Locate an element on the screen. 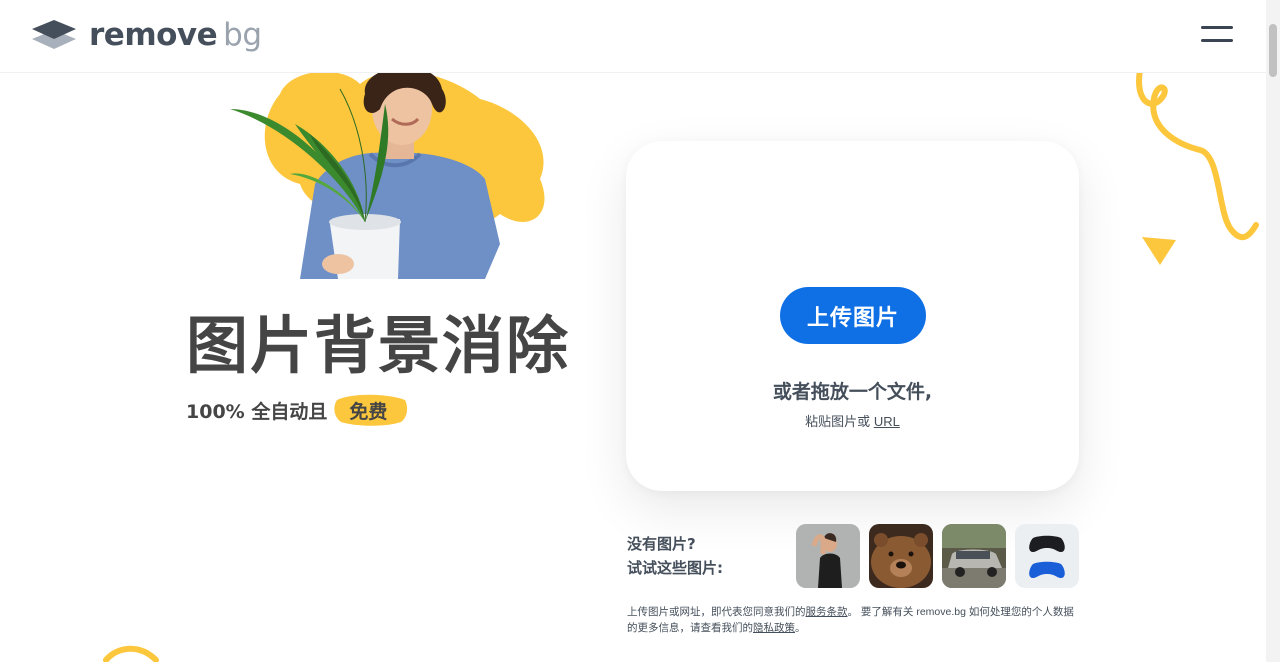 This screenshot has height=662, width=1280. subtitle-text: 100% 全自动且 is located at coordinates (257, 412).